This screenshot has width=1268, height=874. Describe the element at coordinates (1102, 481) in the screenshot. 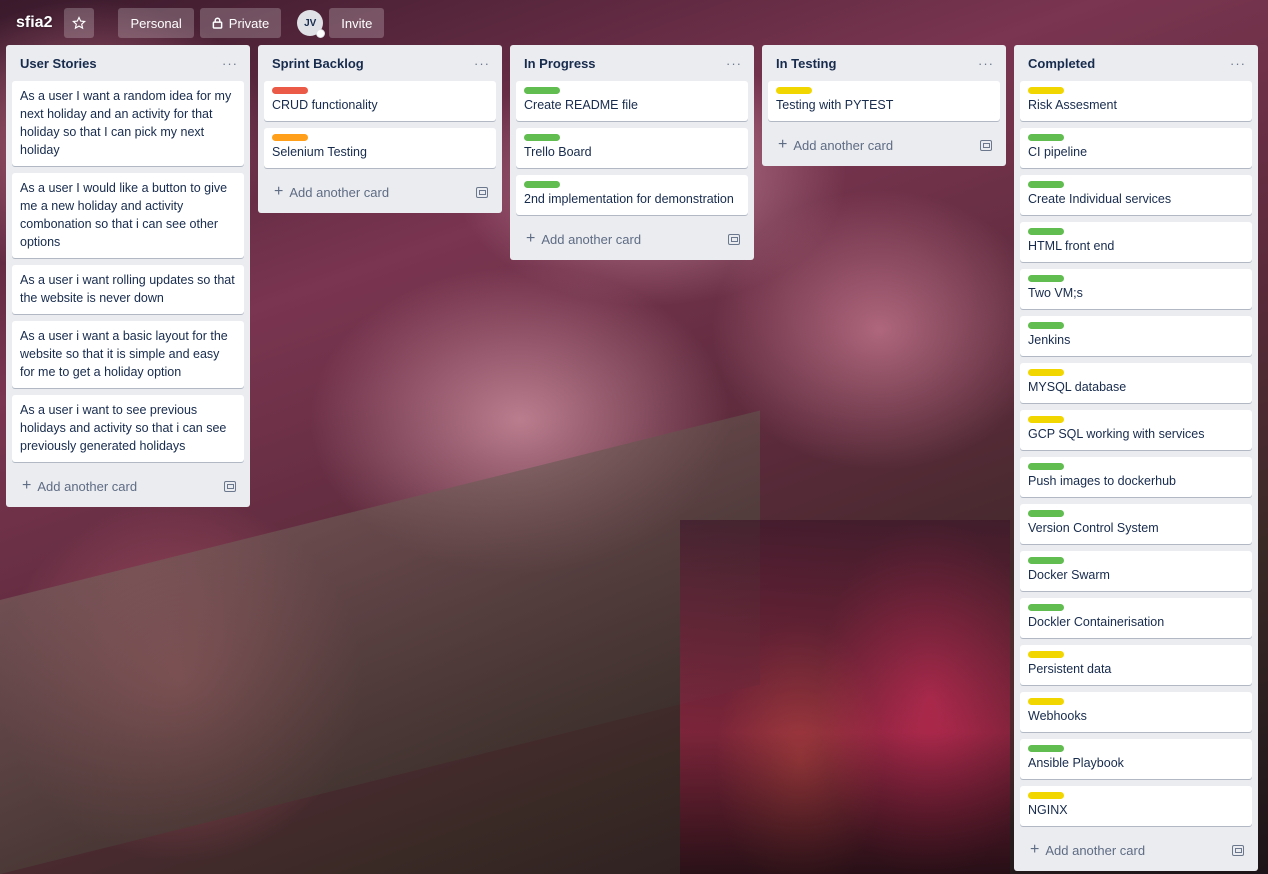

I see `card-title: Push images to dockerhub` at that location.